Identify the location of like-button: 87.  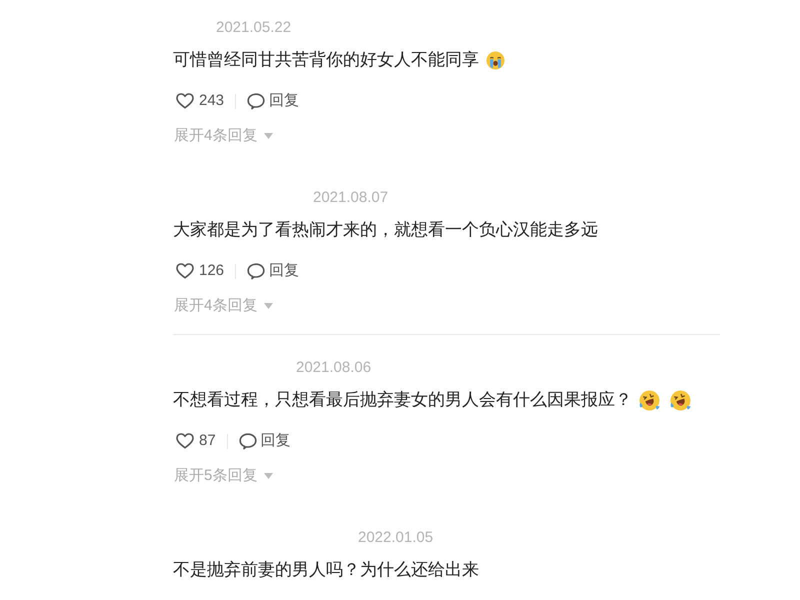
(194, 441).